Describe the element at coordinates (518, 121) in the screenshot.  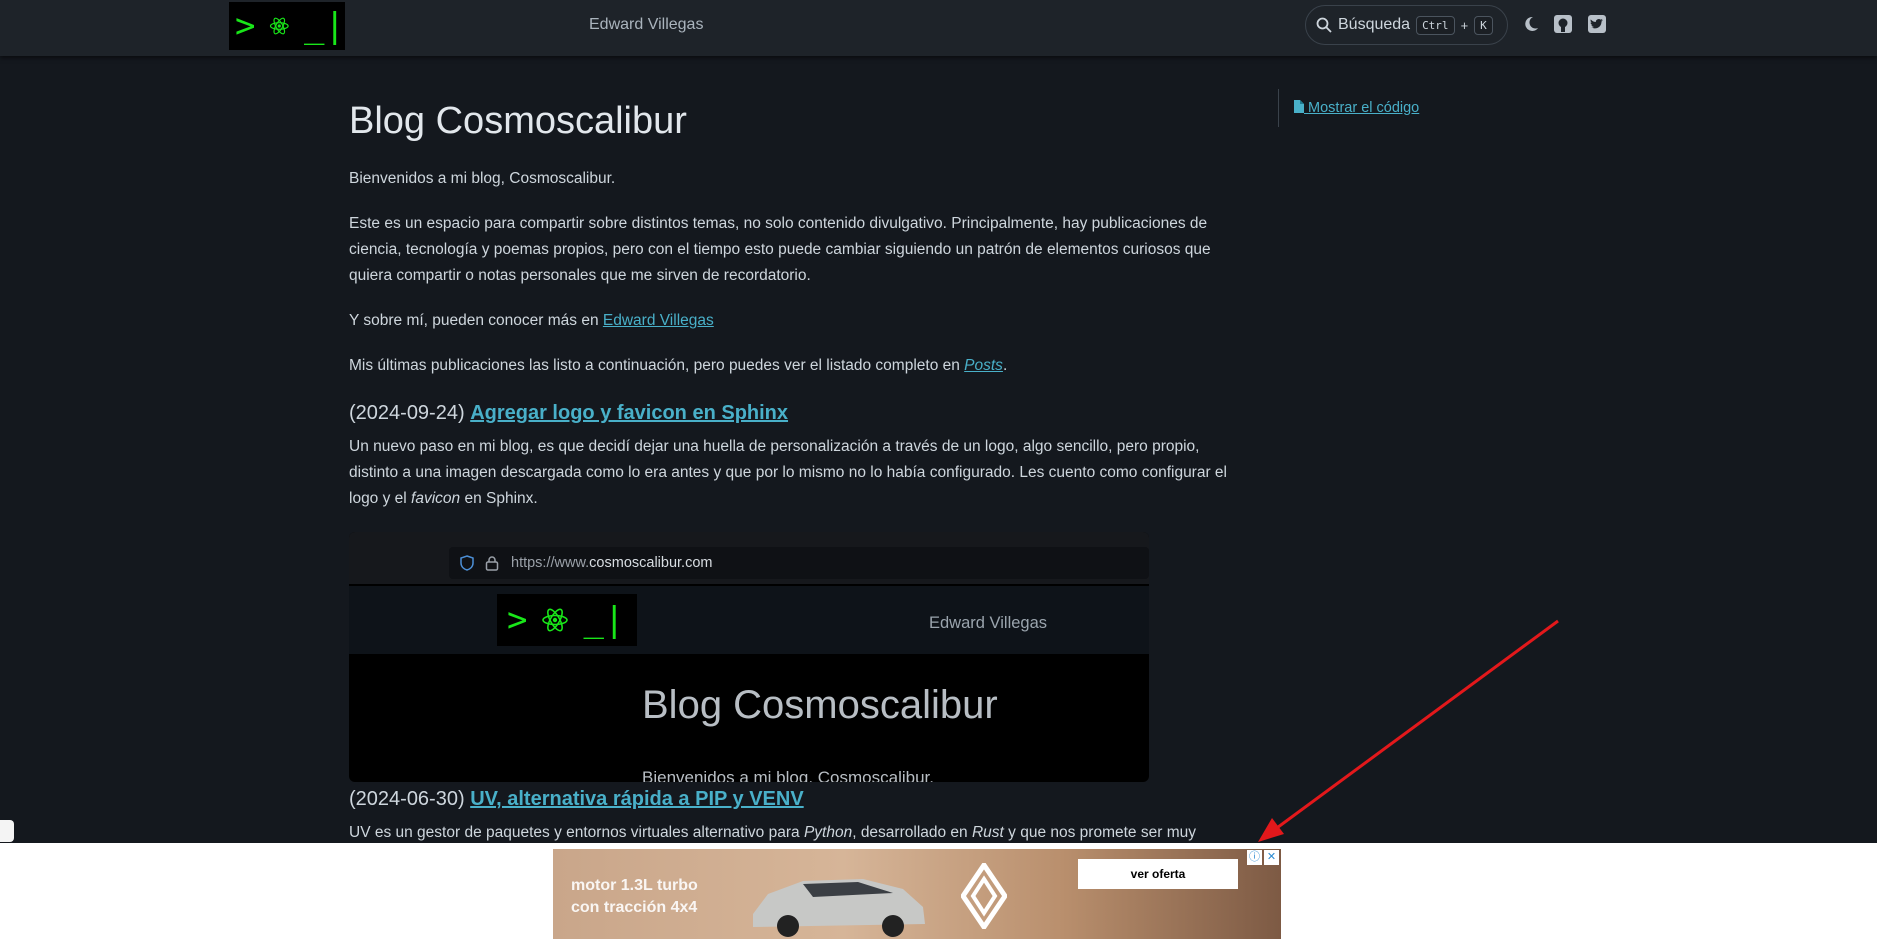
I see `page-title: Blog Cosmoscalibur` at that location.